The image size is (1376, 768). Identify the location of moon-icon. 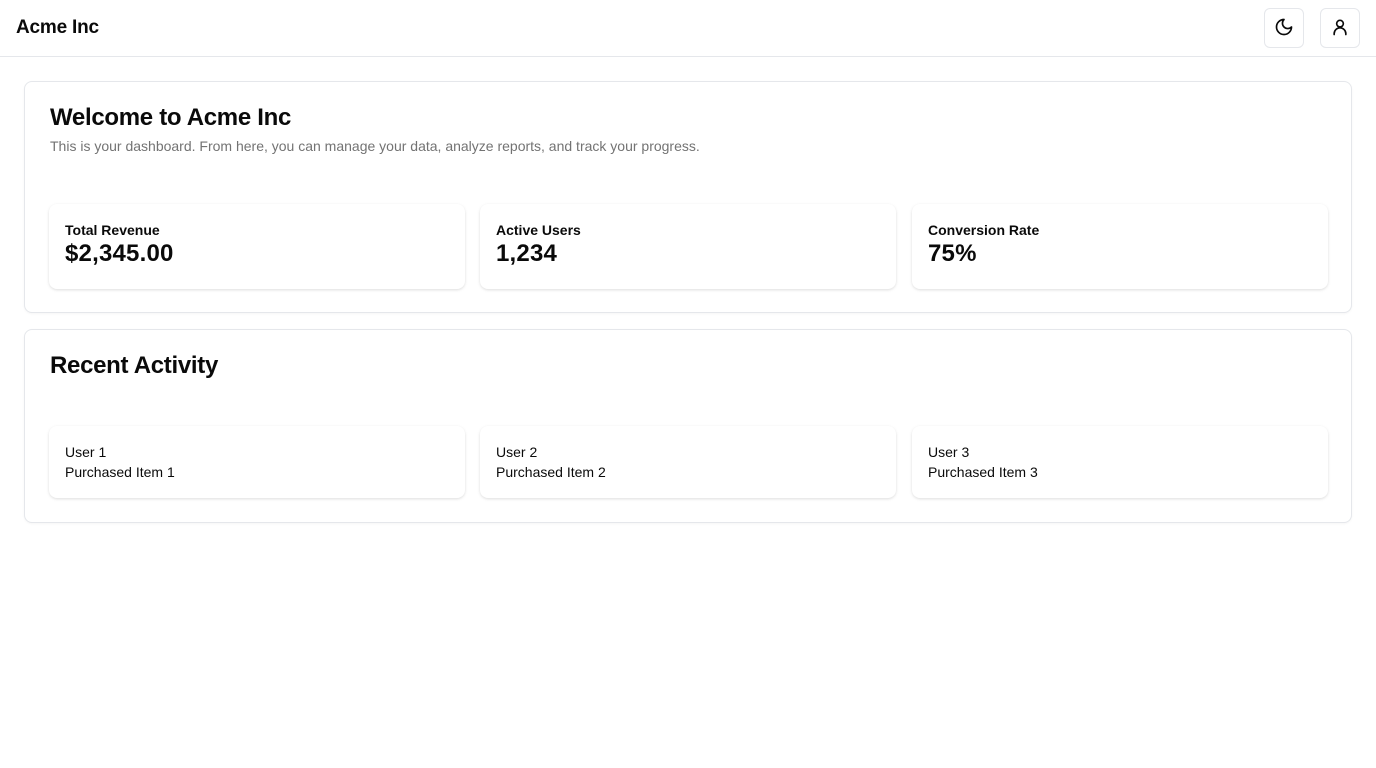
(1284, 28).